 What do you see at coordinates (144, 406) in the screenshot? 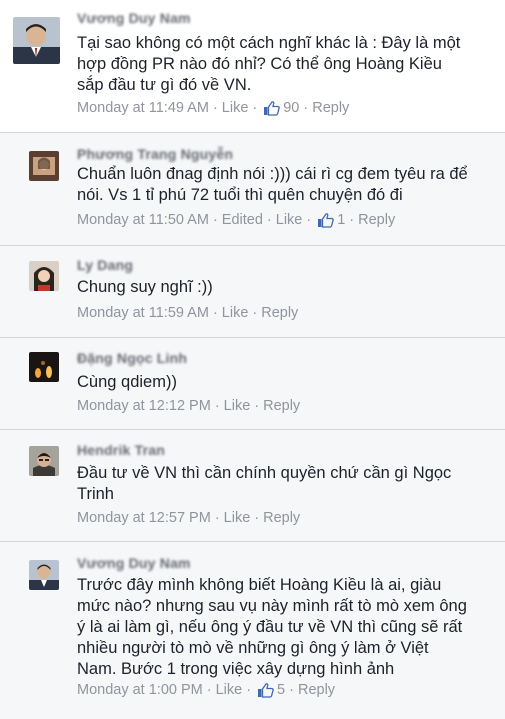
I see `timestamp: Monday at 12:12 PM` at bounding box center [144, 406].